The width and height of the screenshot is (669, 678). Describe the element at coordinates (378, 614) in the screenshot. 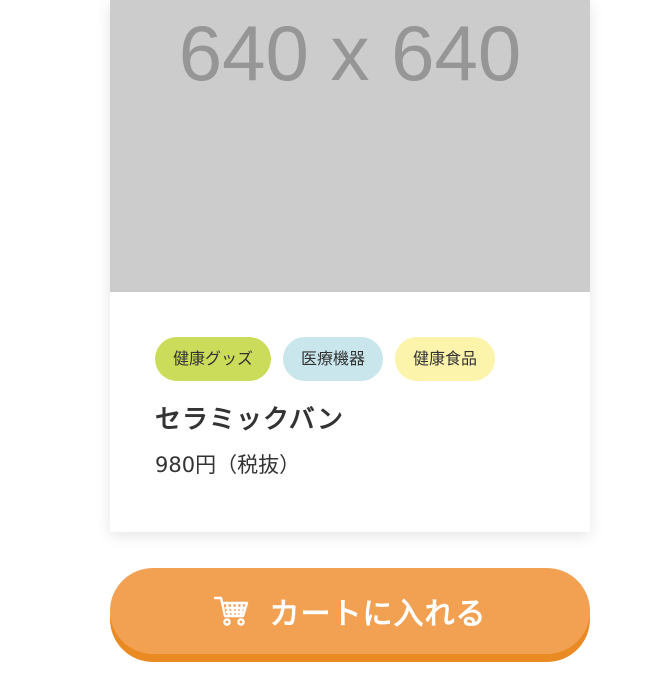

I see `add-to-cart-label: カートに入れる` at that location.